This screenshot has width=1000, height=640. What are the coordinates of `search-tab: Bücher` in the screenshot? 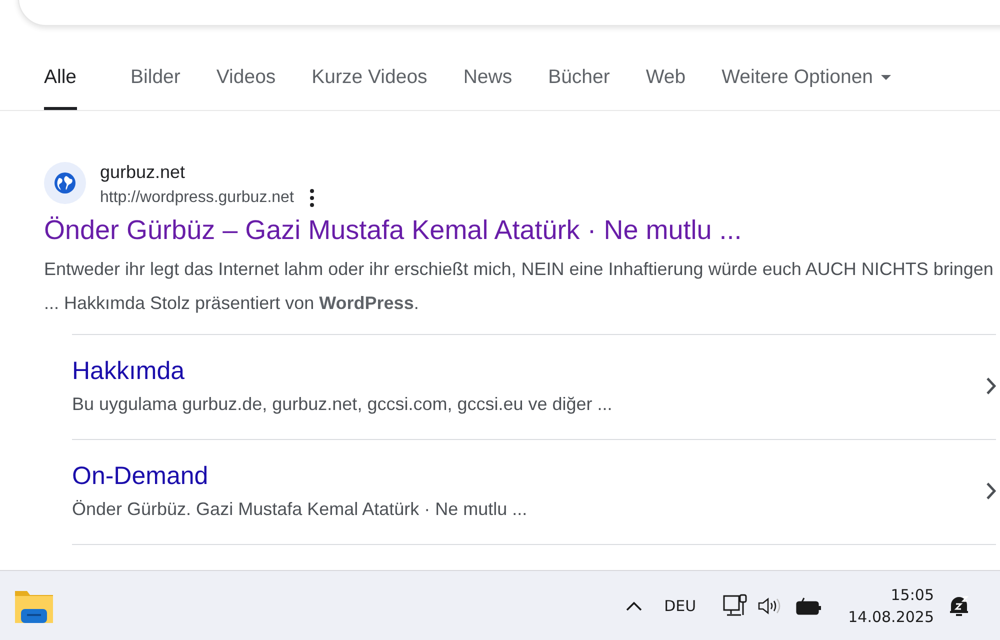 It's located at (579, 79).